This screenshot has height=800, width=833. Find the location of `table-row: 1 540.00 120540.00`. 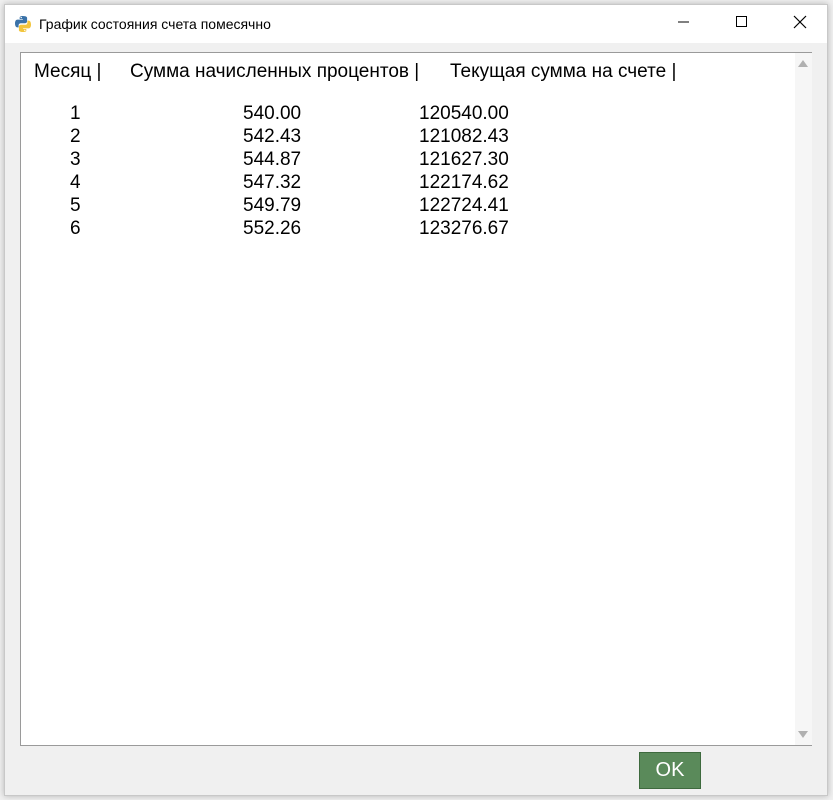

table-row: 1 540.00 120540.00 is located at coordinates (408, 114).